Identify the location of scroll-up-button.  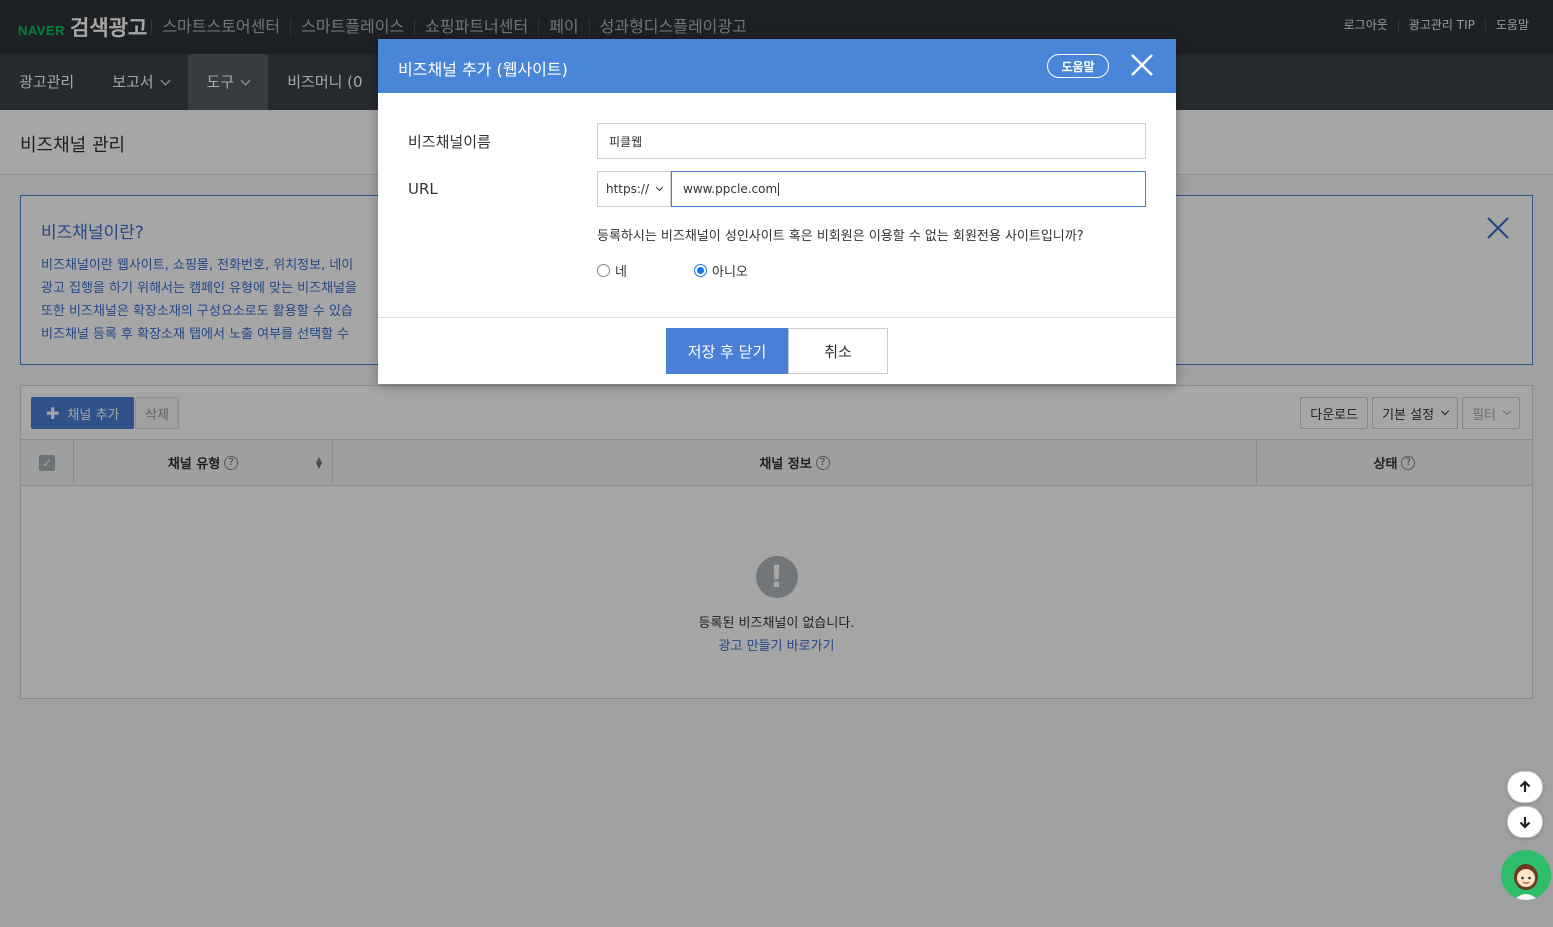
(1525, 787).